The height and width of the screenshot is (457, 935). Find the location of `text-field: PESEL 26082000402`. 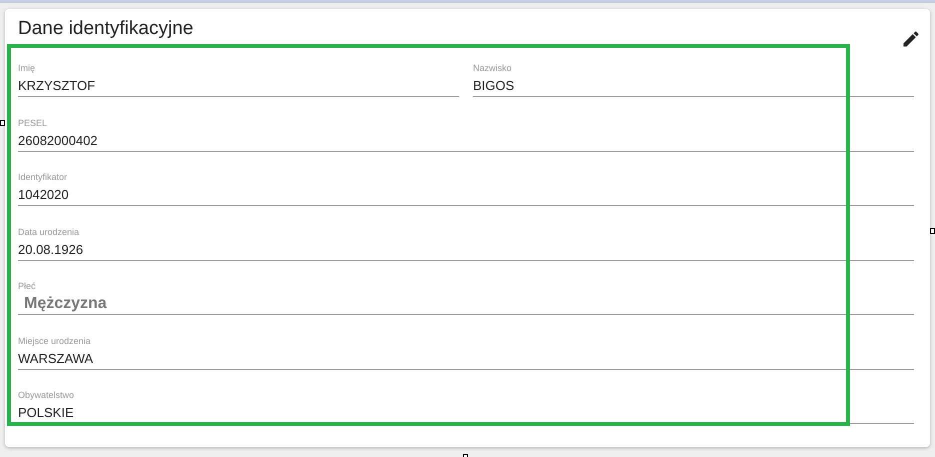

text-field: PESEL 26082000402 is located at coordinates (466, 134).